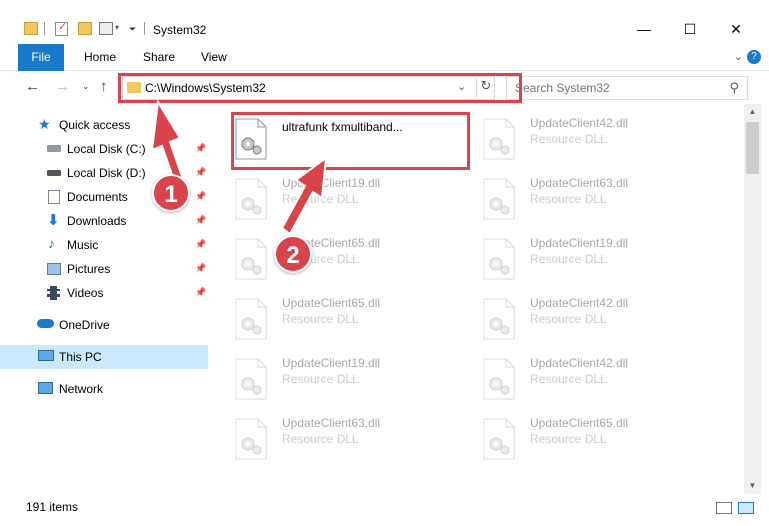 The width and height of the screenshot is (769, 526). I want to click on forward-arrow-icon: →, so click(62, 86).